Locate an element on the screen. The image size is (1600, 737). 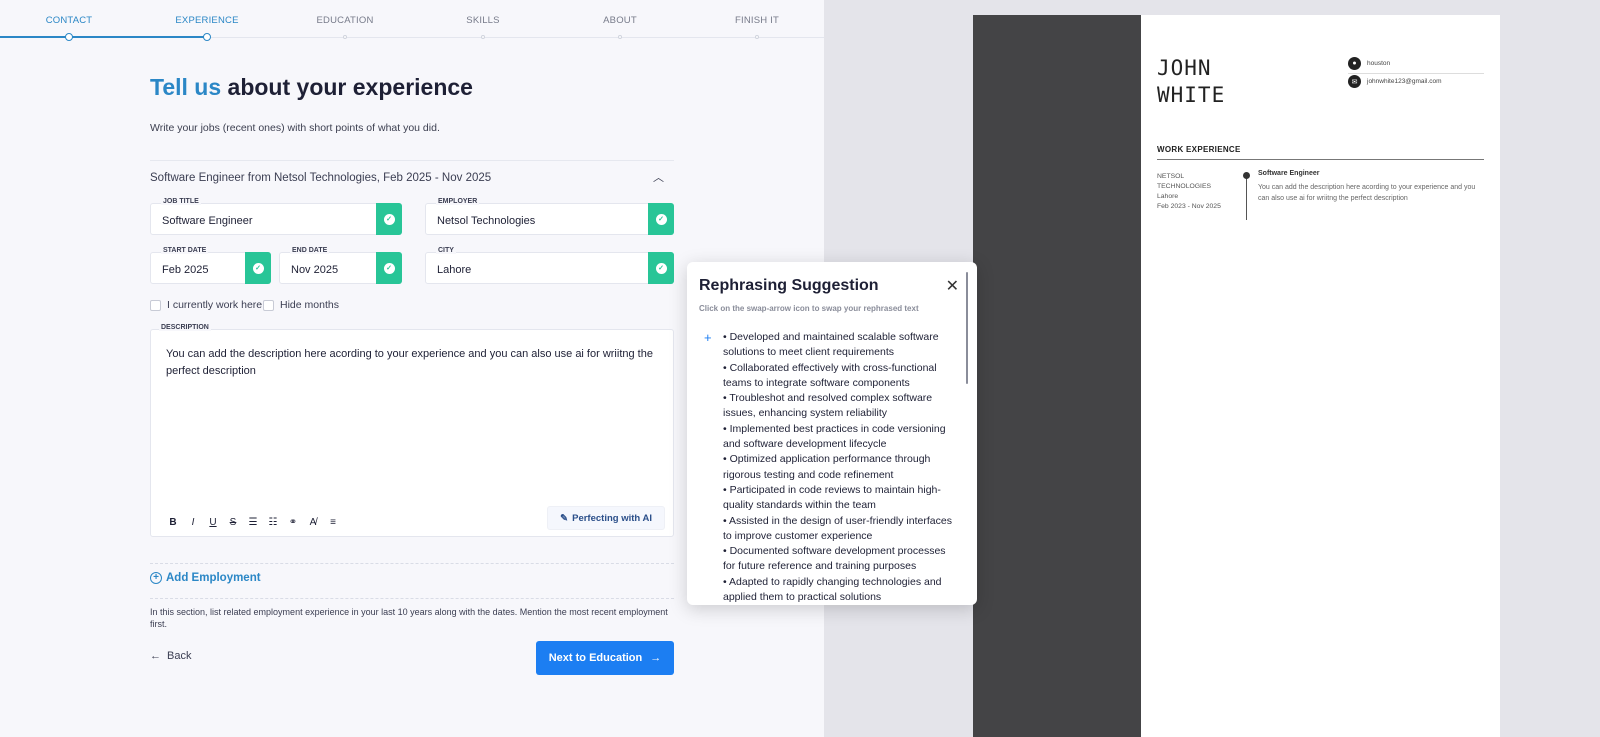
clear-format-icon: A̸ is located at coordinates (313, 522).